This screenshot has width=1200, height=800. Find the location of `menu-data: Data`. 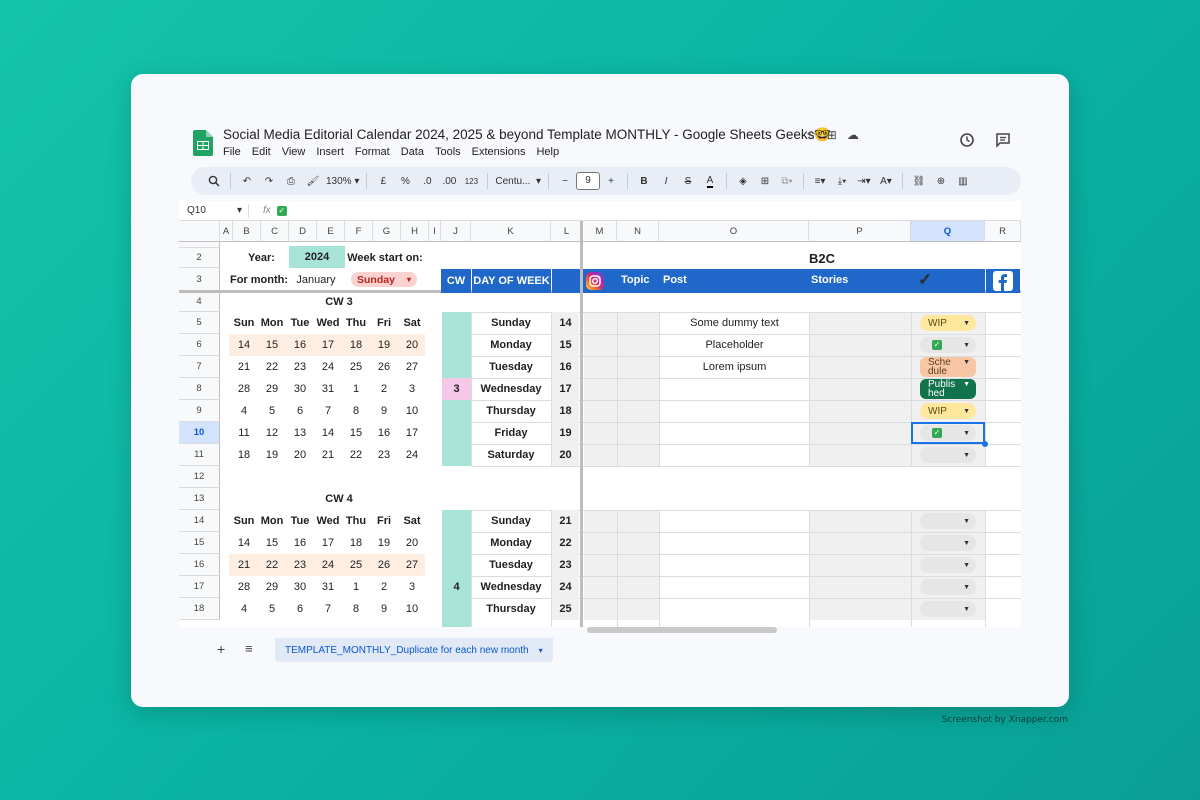

menu-data: Data is located at coordinates (412, 152).